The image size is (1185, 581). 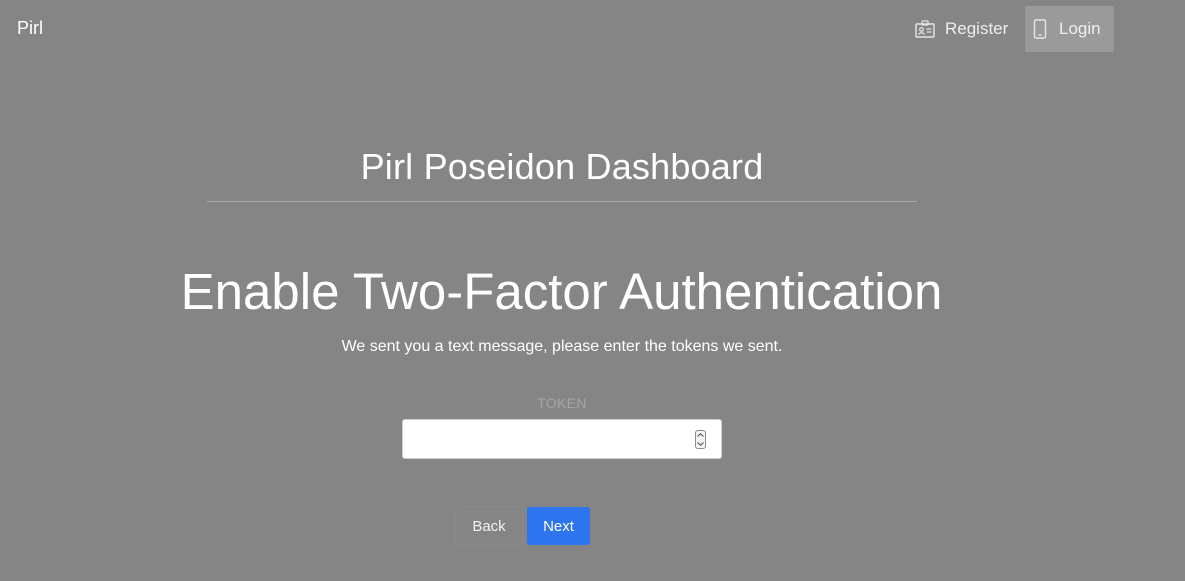 I want to click on number-stepper, so click(x=700, y=439).